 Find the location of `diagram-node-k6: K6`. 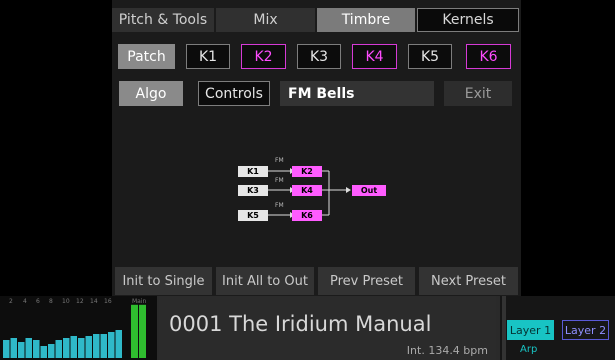

diagram-node-k6: K6 is located at coordinates (307, 215).